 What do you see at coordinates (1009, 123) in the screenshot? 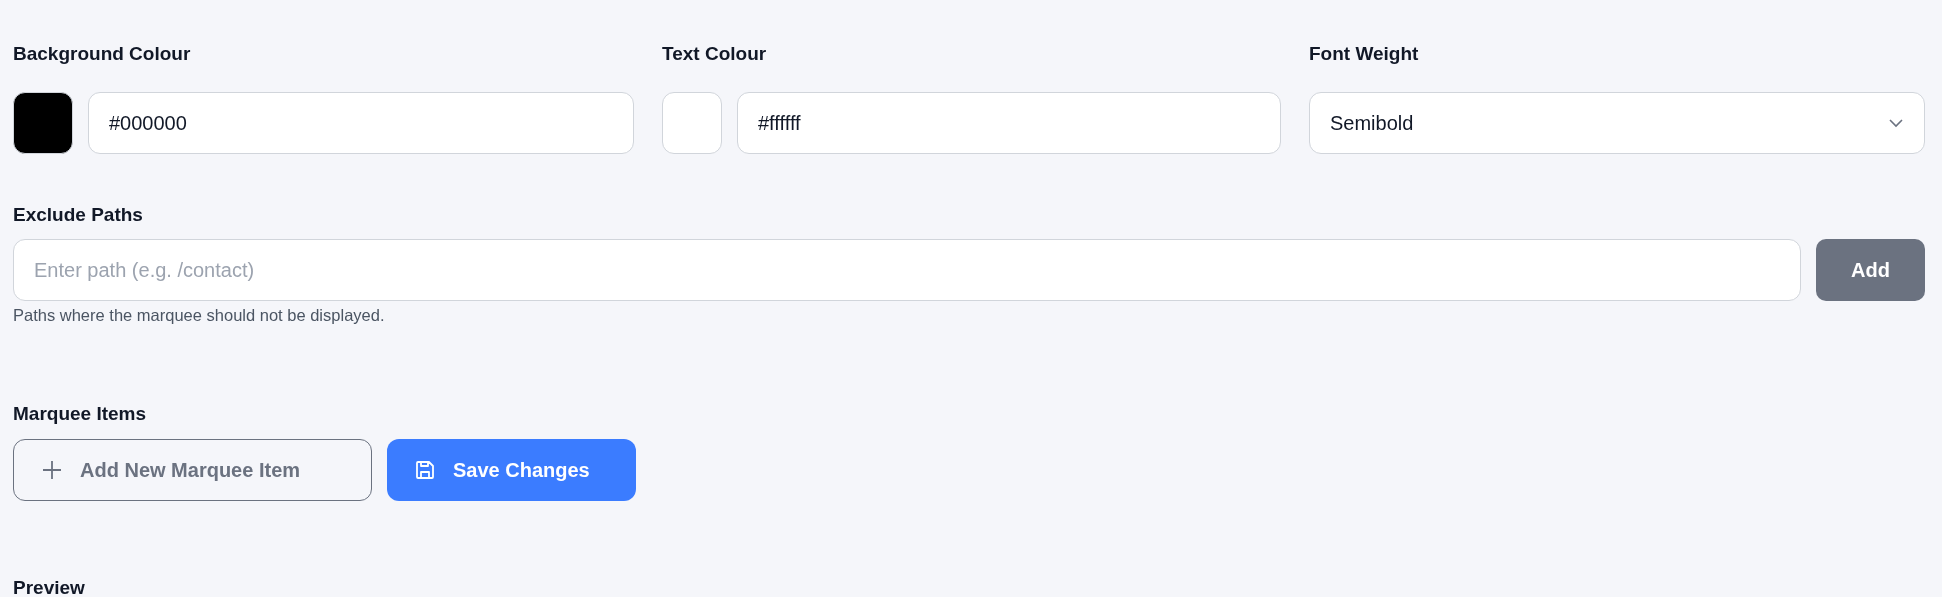
I see `color-input: #ffffff` at bounding box center [1009, 123].